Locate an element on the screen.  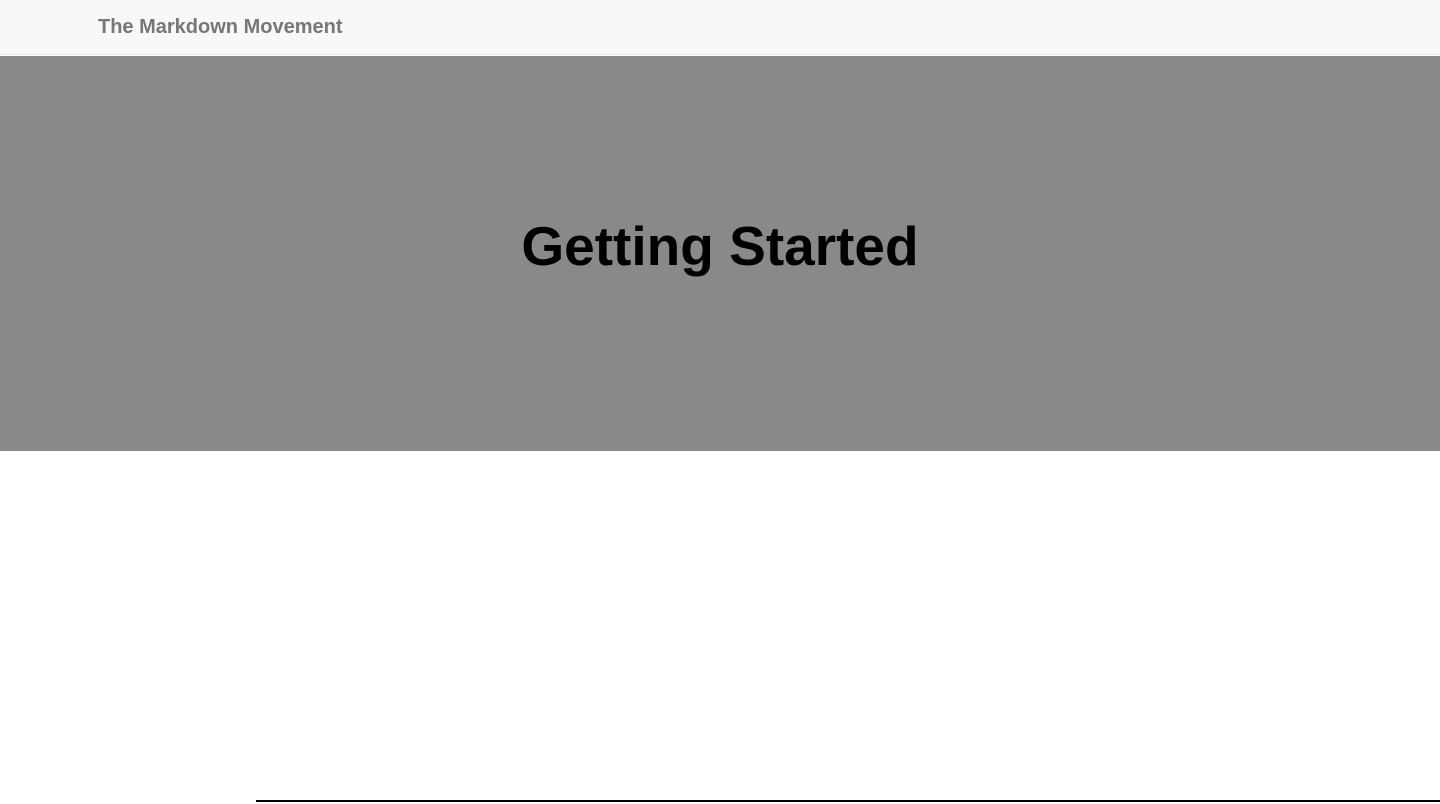
top-navbar: The Markdown Movement is located at coordinates (720, 27).